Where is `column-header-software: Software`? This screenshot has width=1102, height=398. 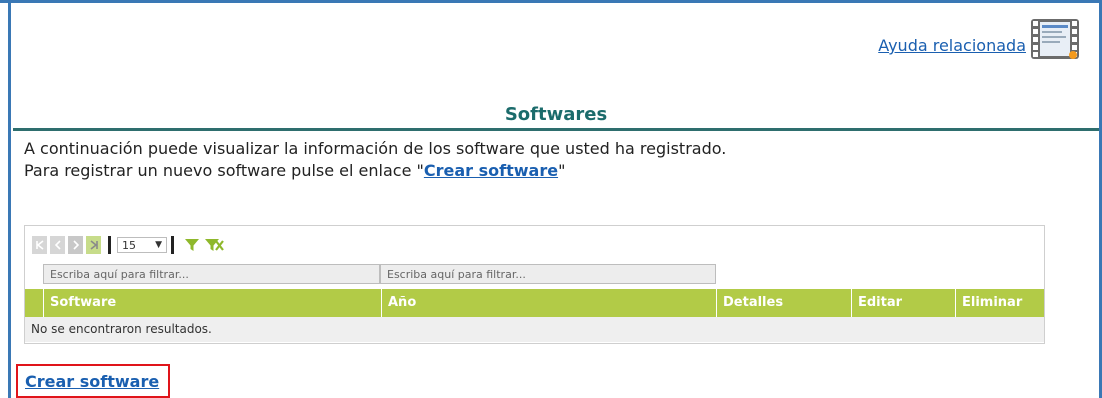 column-header-software: Software is located at coordinates (212, 303).